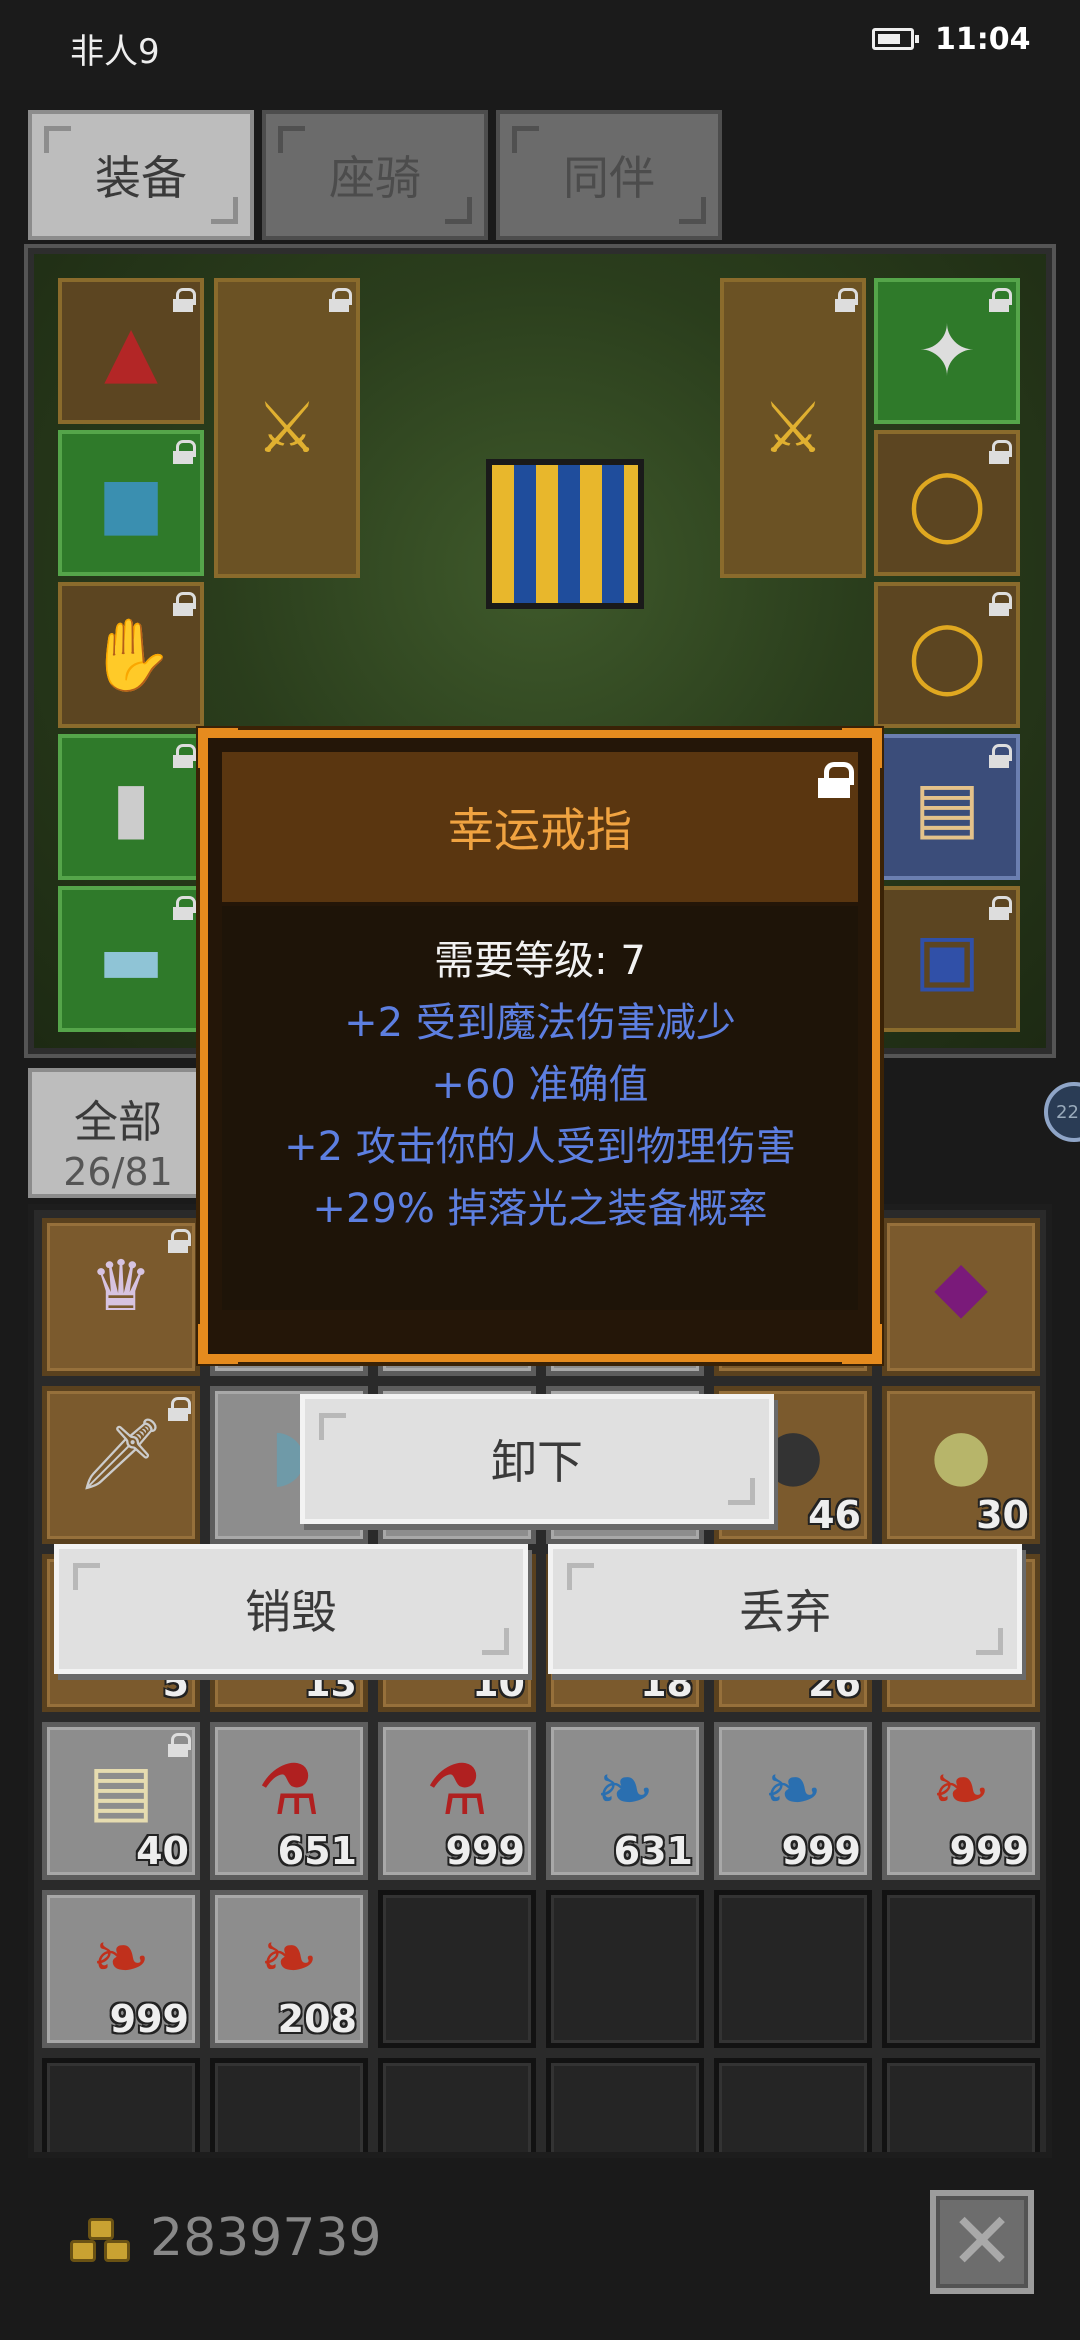 The image size is (1080, 2340). I want to click on amulet-icon: ✦, so click(947, 351).